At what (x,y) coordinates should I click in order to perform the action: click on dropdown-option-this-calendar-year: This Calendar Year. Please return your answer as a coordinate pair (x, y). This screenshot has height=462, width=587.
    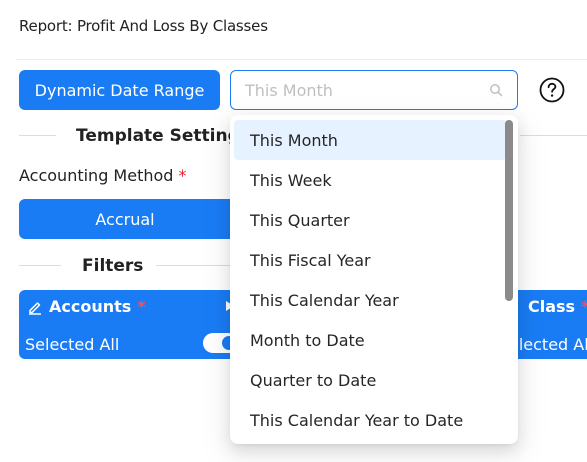
    Looking at the image, I should click on (370, 300).